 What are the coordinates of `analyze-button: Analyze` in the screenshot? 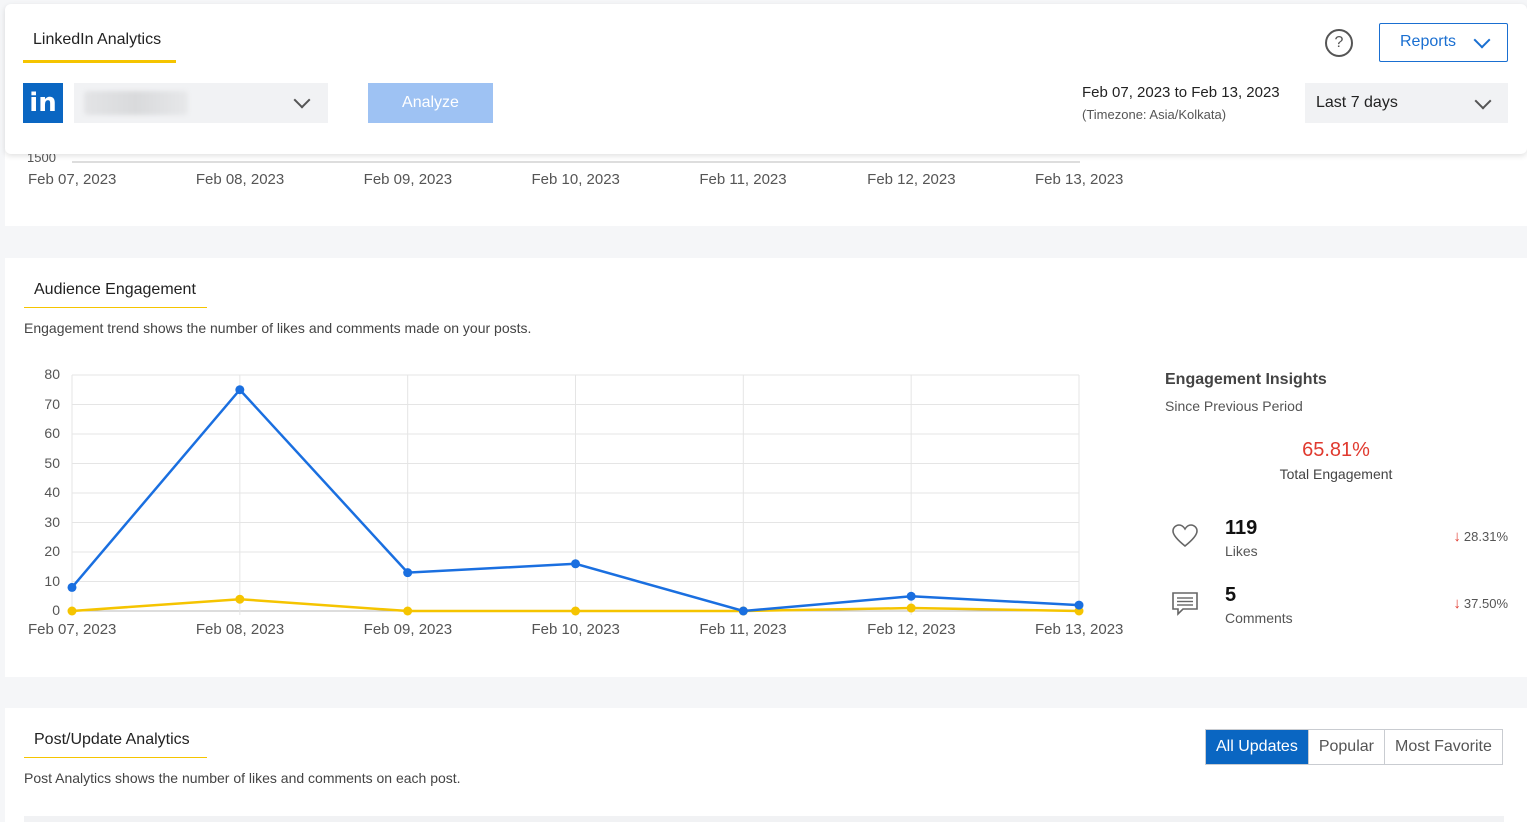 It's located at (430, 103).